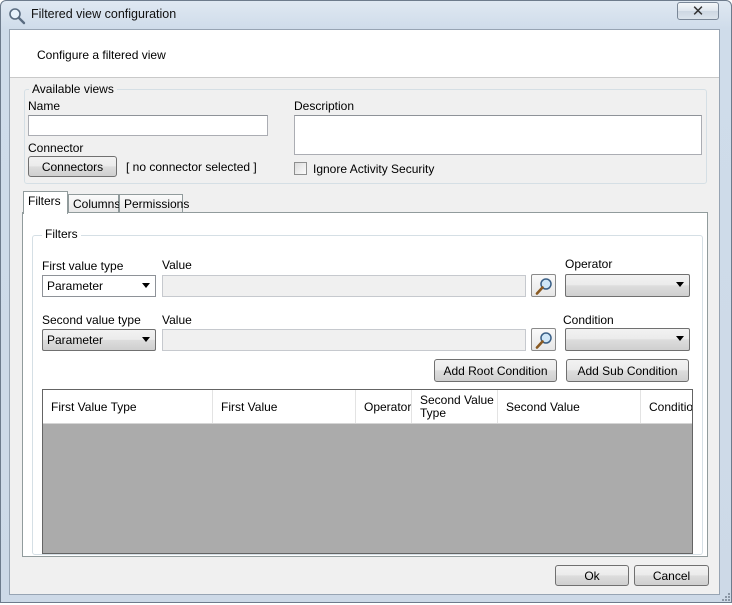  Describe the element at coordinates (191, 167) in the screenshot. I see `connector-status: [ no connector selected ]` at that location.